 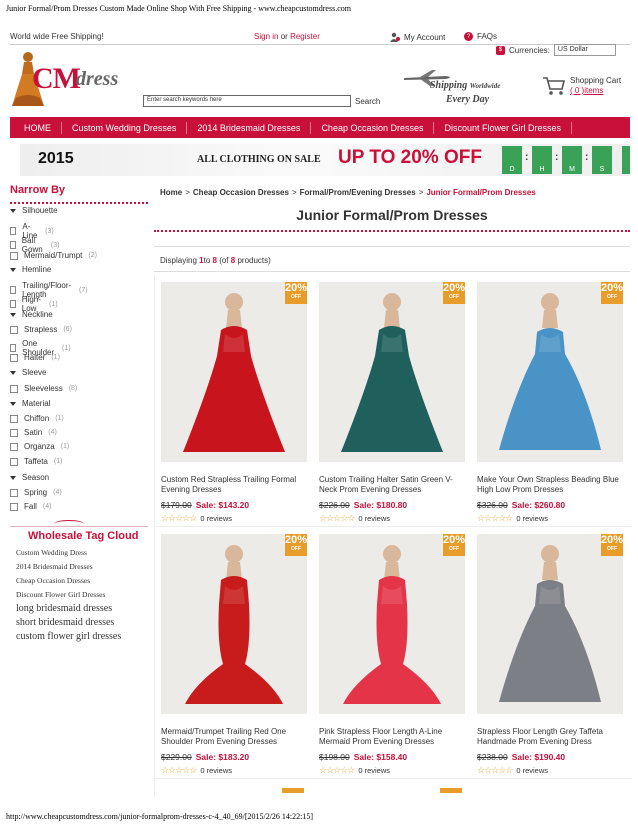 What do you see at coordinates (31, 314) in the screenshot?
I see `facet-neckline: Neckline` at bounding box center [31, 314].